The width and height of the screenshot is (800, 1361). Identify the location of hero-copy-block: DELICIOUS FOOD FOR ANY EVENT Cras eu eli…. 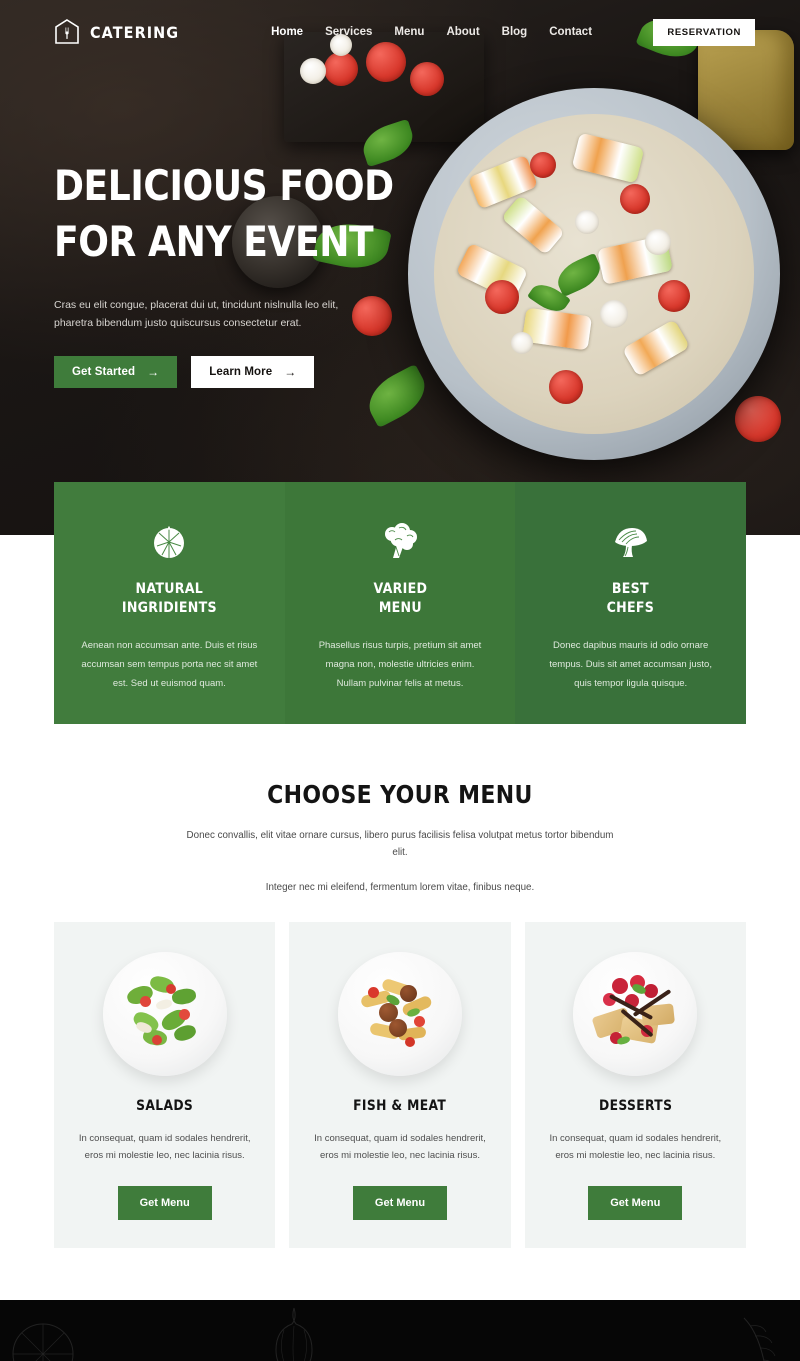
(239, 273).